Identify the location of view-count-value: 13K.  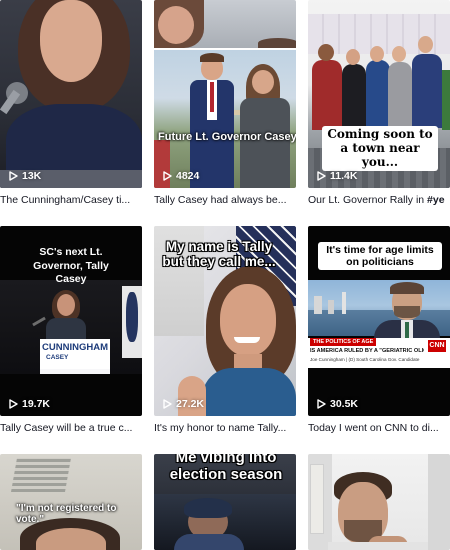
(32, 176).